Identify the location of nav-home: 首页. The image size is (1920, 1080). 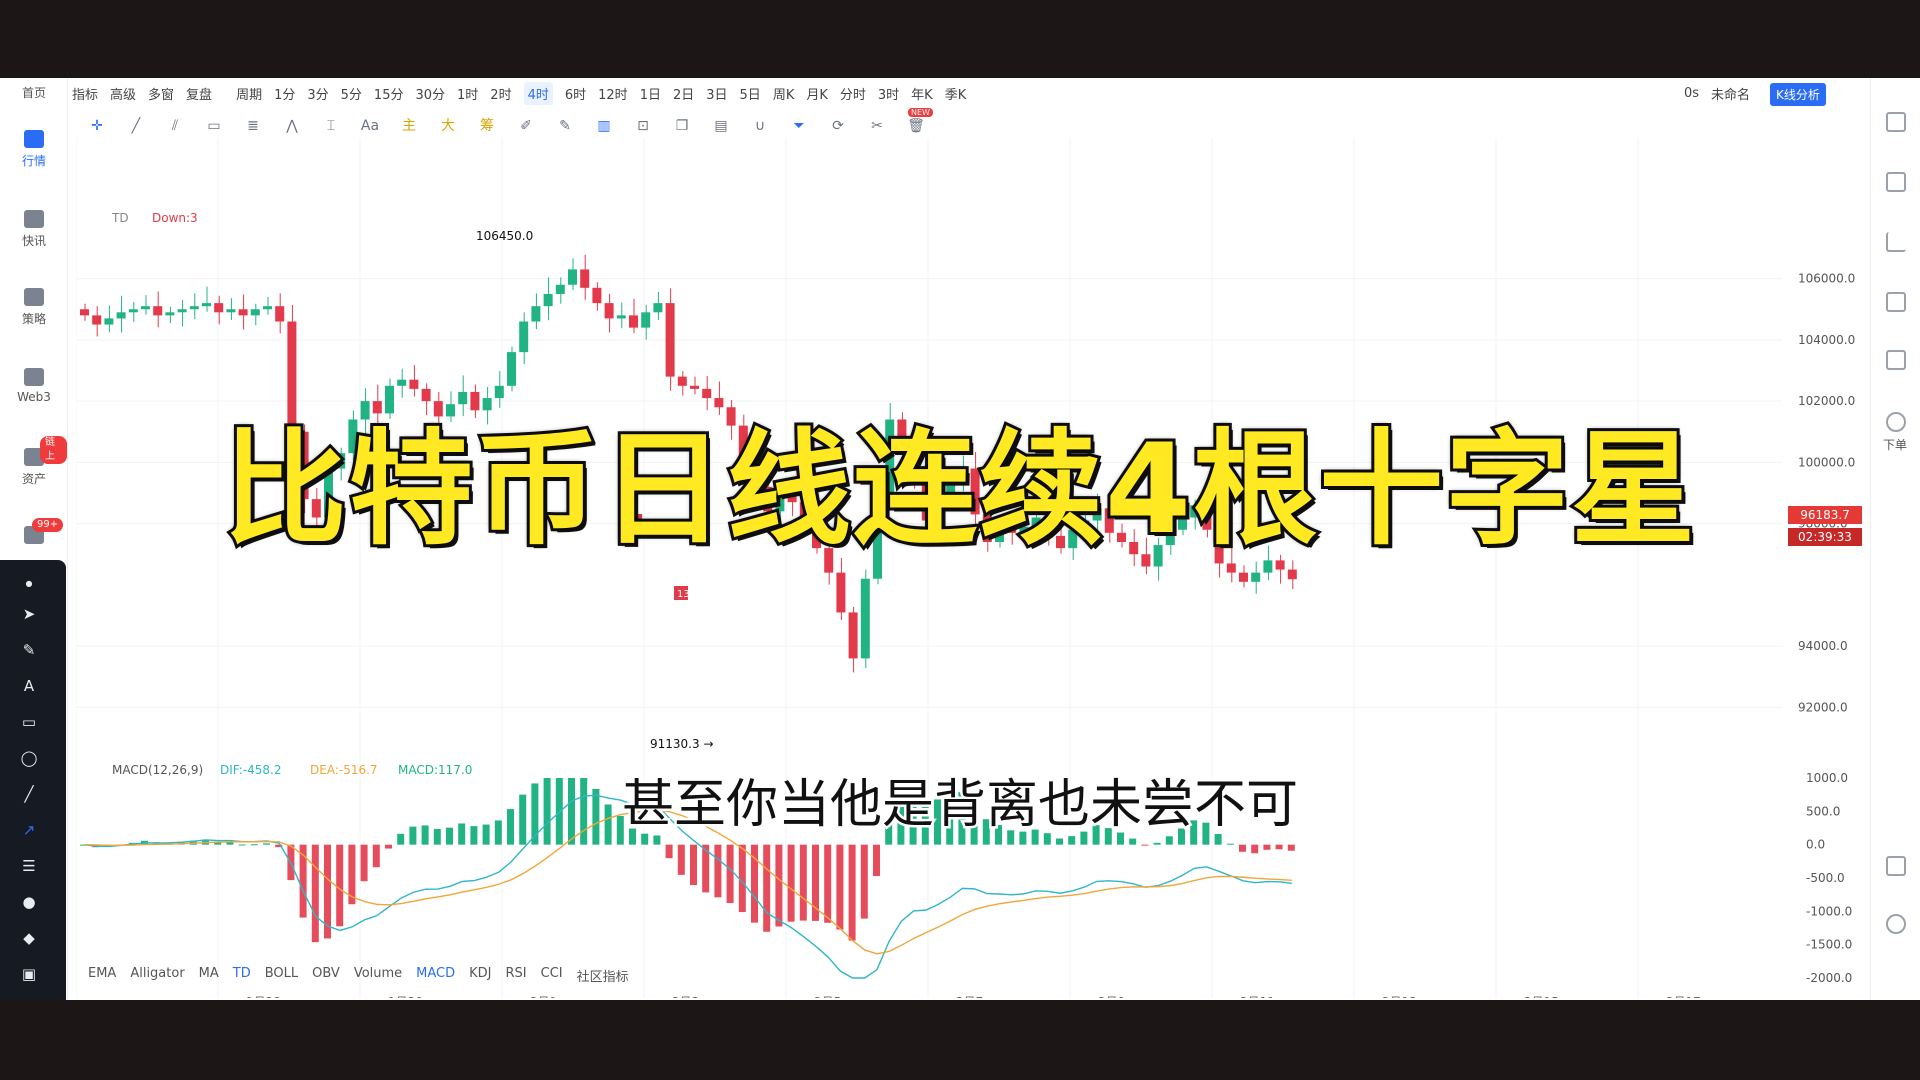
(34, 92).